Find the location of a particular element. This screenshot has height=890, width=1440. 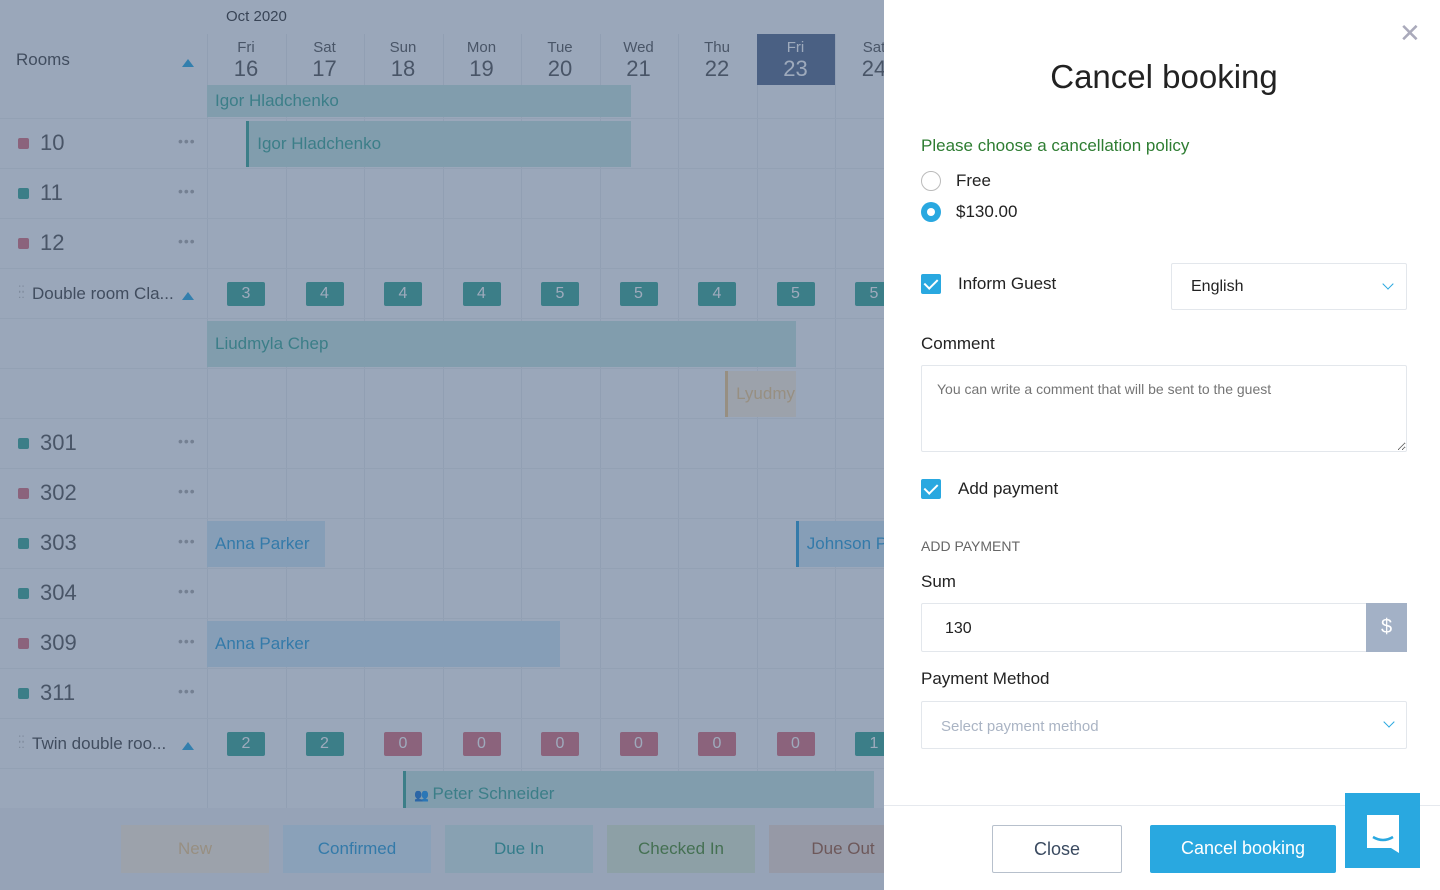

policy-free-label: Free is located at coordinates (973, 180).